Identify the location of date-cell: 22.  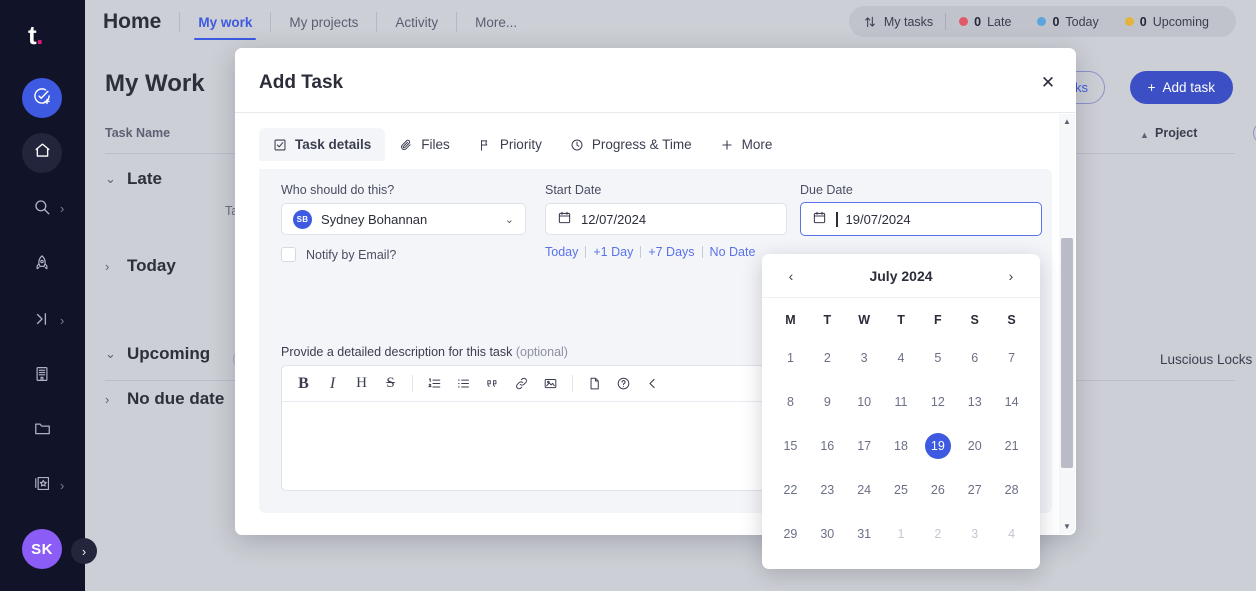
(790, 490).